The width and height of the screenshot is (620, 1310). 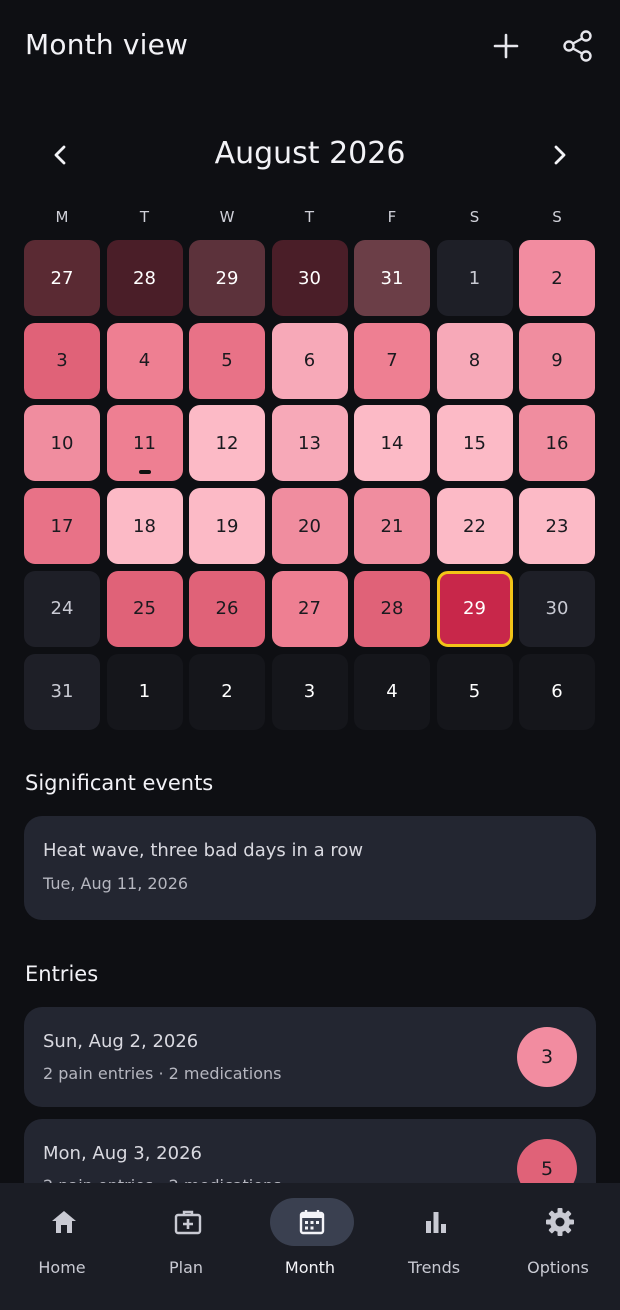 I want to click on calendar-day: 7, so click(x=392, y=360).